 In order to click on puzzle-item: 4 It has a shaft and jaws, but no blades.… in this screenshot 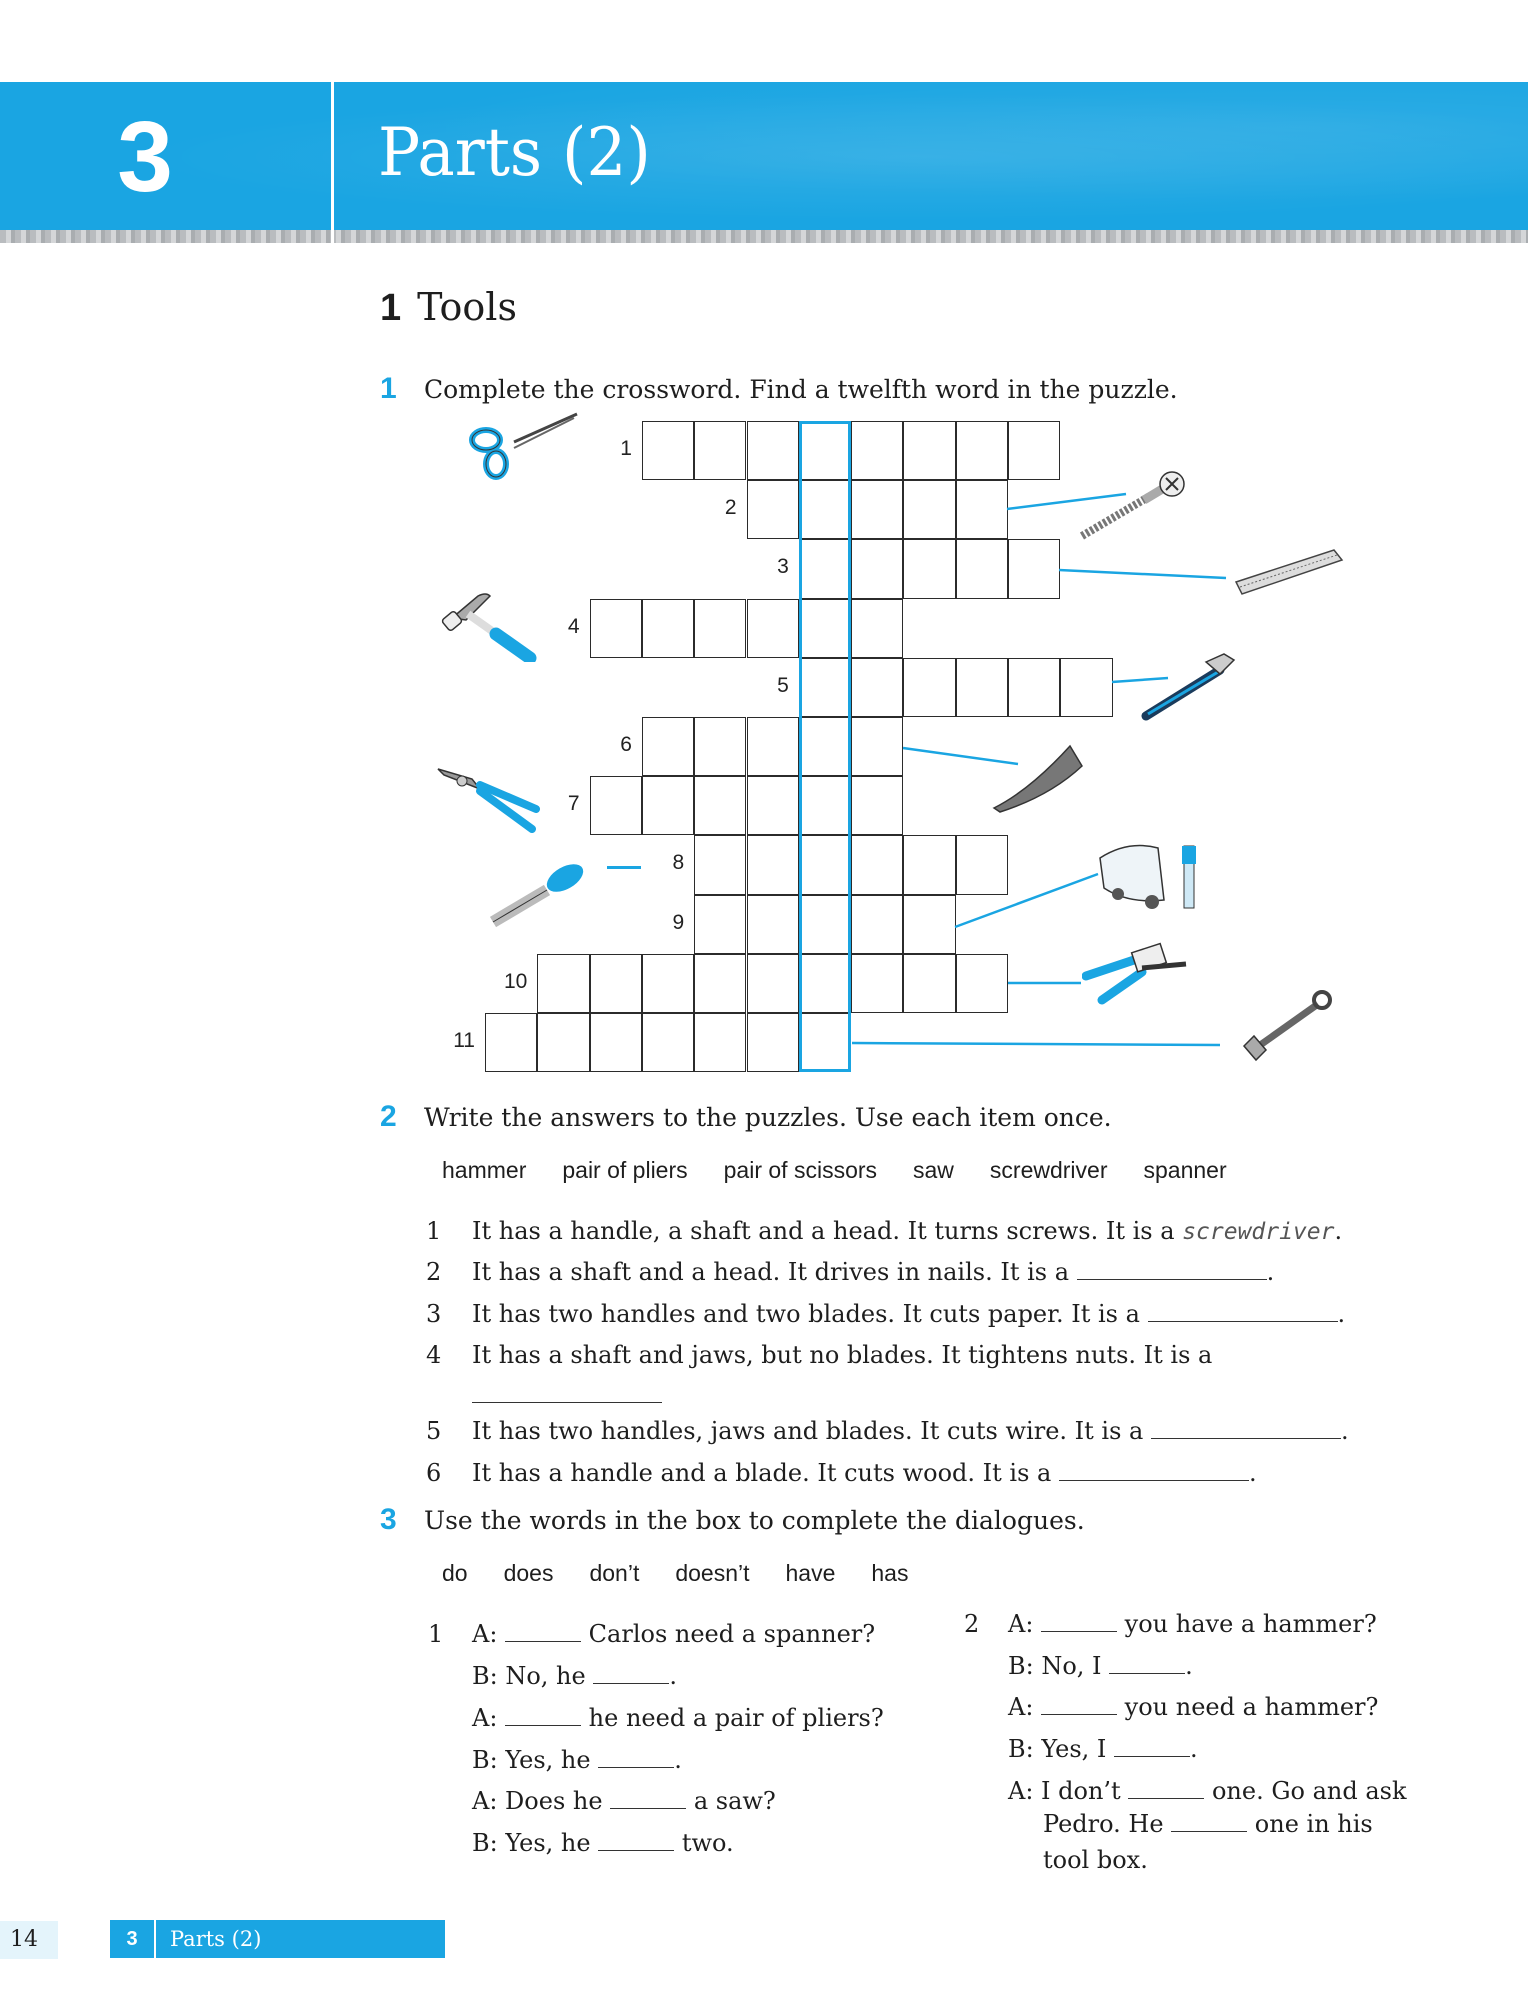, I will do `click(819, 1355)`.